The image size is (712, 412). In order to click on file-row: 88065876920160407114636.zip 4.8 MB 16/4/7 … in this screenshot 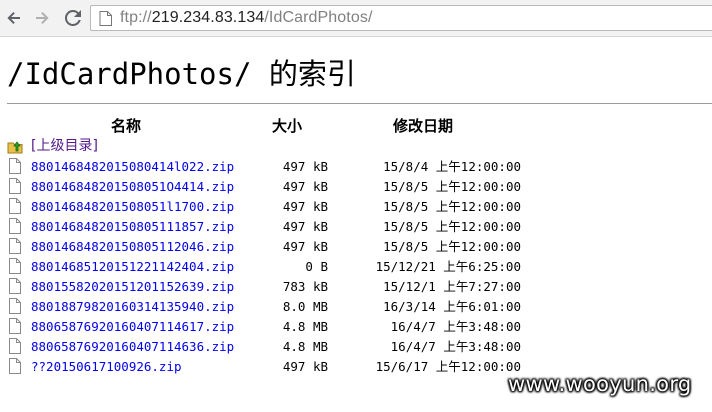, I will do `click(356, 347)`.